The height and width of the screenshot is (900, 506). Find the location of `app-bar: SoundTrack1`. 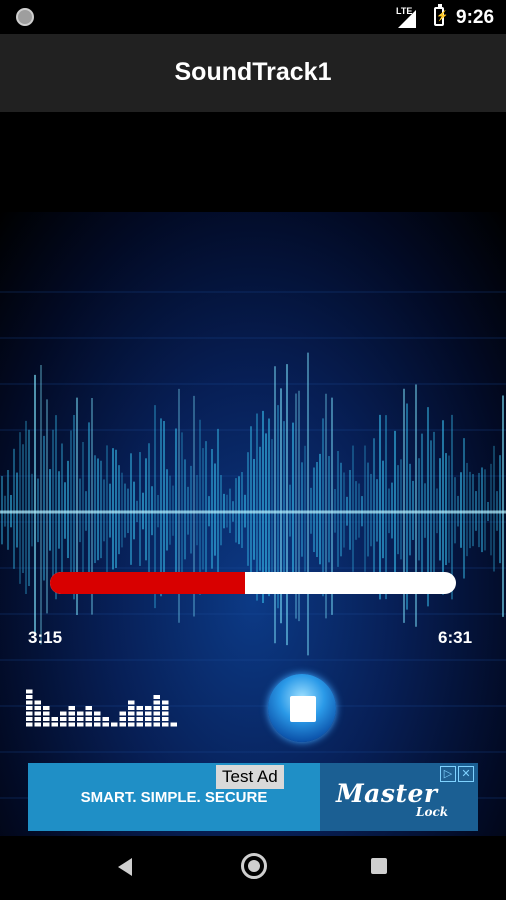

app-bar: SoundTrack1 is located at coordinates (253, 73).